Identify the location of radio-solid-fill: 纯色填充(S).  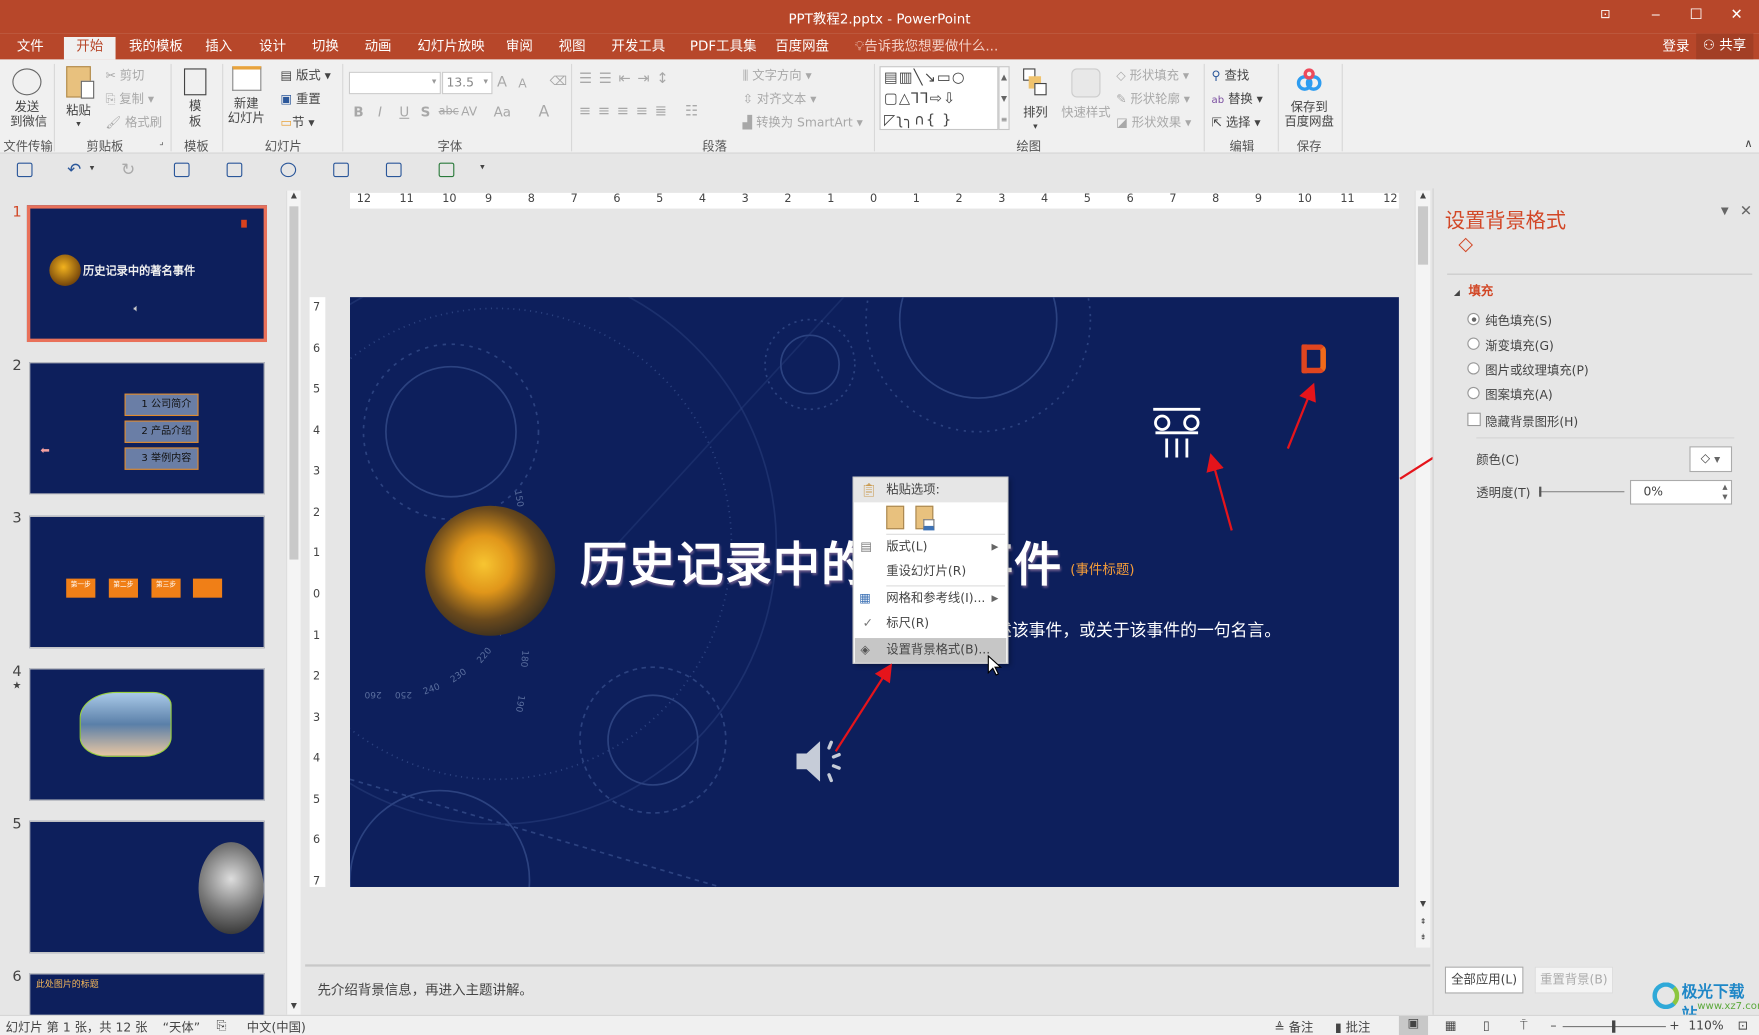
(1509, 321).